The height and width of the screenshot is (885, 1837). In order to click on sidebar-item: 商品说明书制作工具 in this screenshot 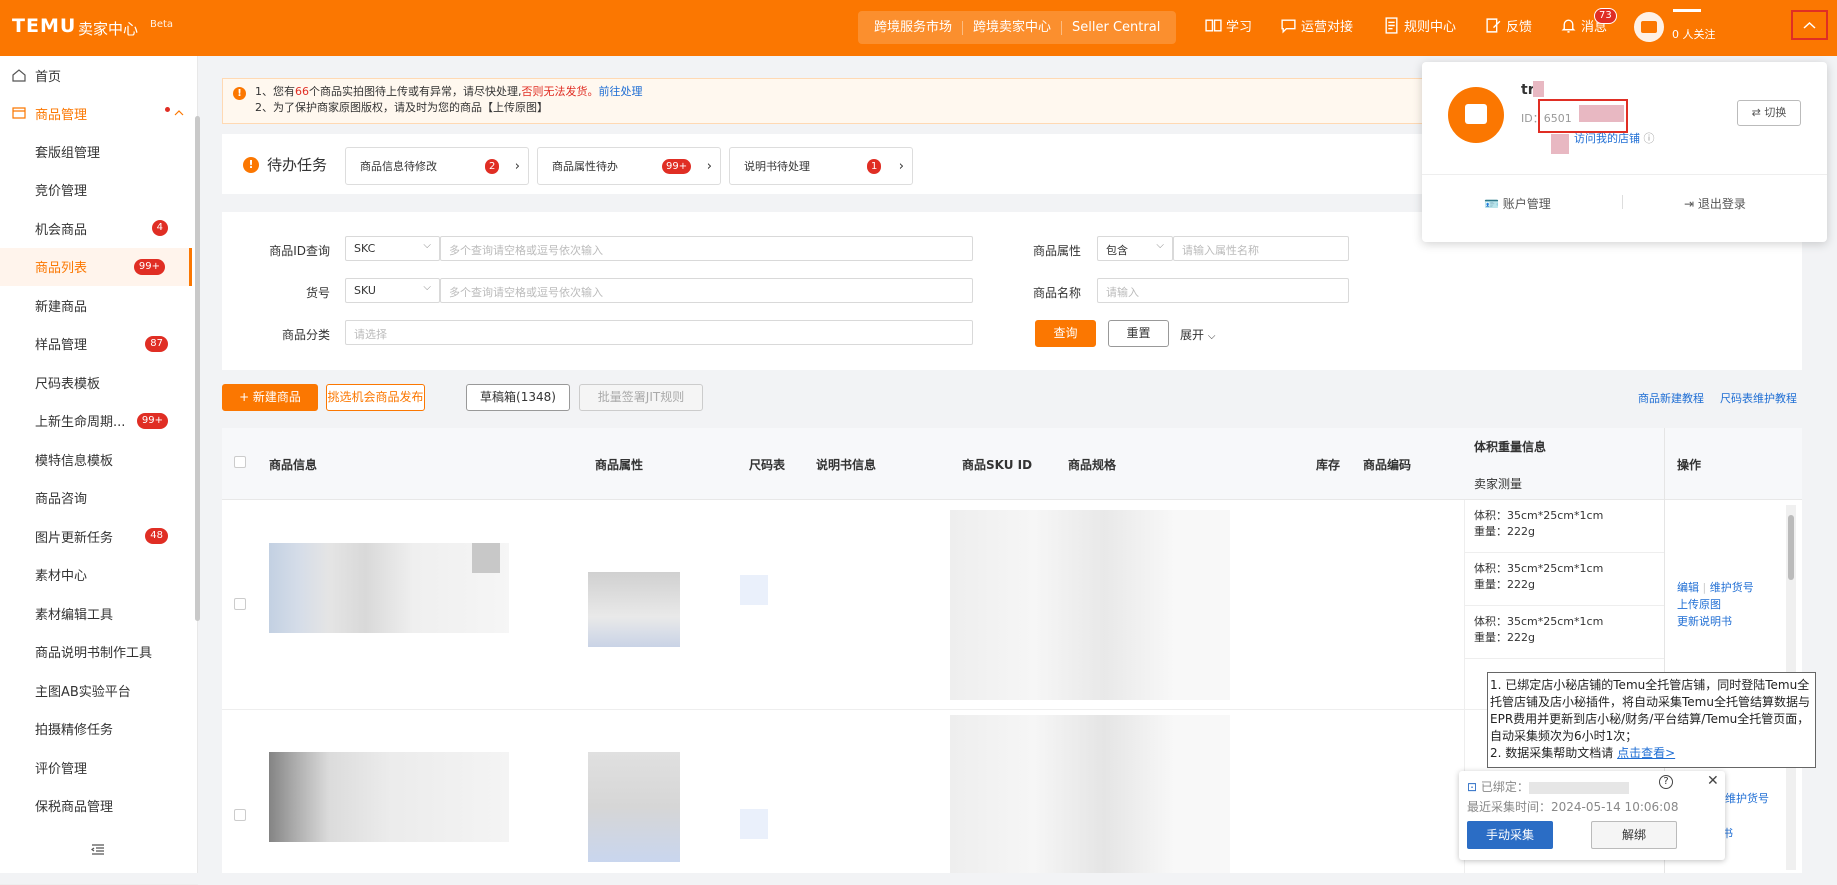, I will do `click(96, 652)`.